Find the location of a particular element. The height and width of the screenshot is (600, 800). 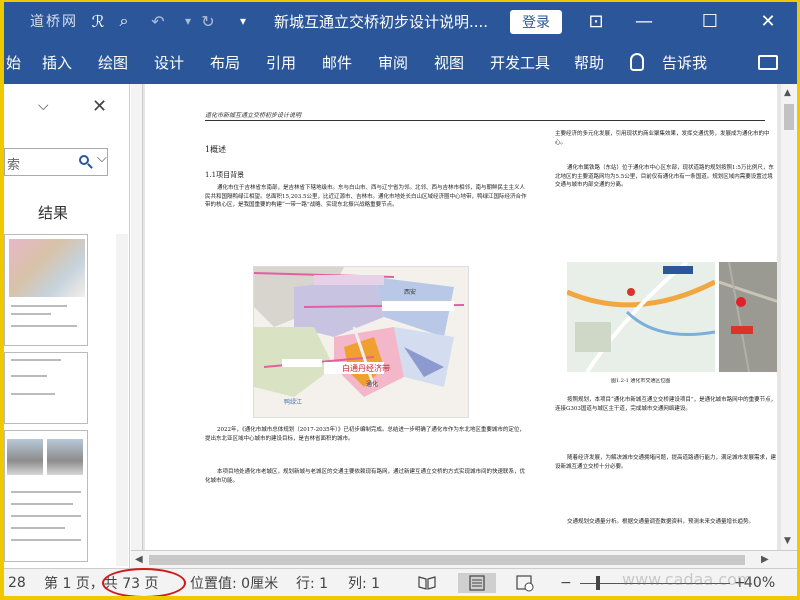

ribbon-display-icon: ⊡ is located at coordinates (596, 21).